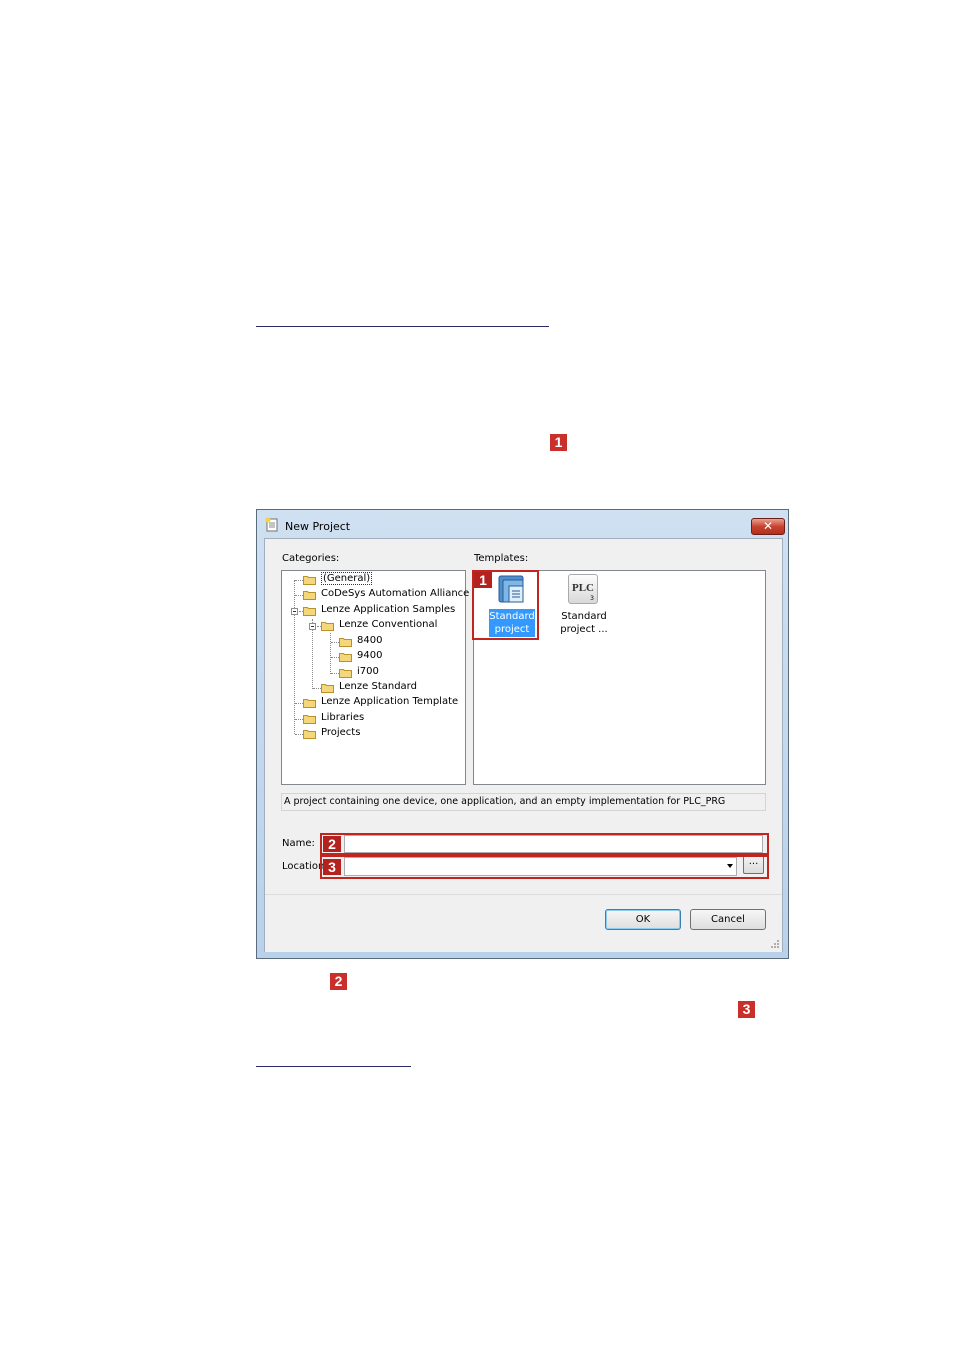 This screenshot has width=954, height=1350. Describe the element at coordinates (338, 981) in the screenshot. I see `marker-2: 2` at that location.